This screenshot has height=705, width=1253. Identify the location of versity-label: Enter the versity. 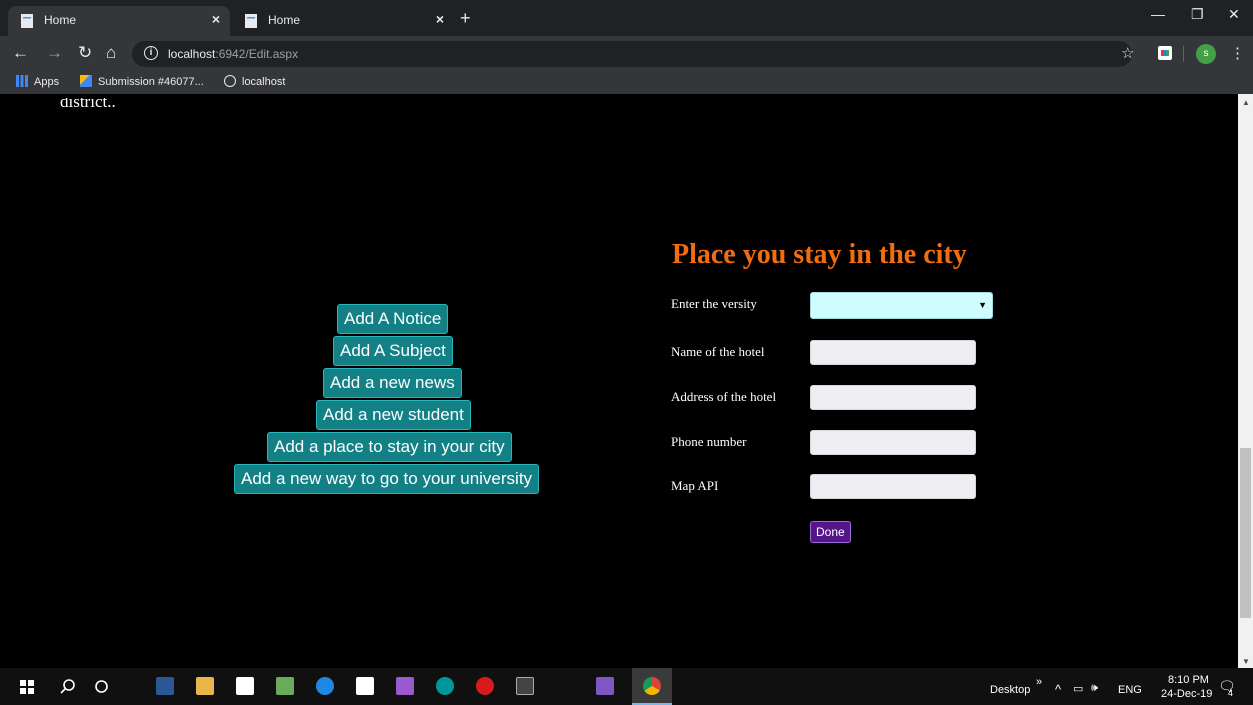
(714, 303).